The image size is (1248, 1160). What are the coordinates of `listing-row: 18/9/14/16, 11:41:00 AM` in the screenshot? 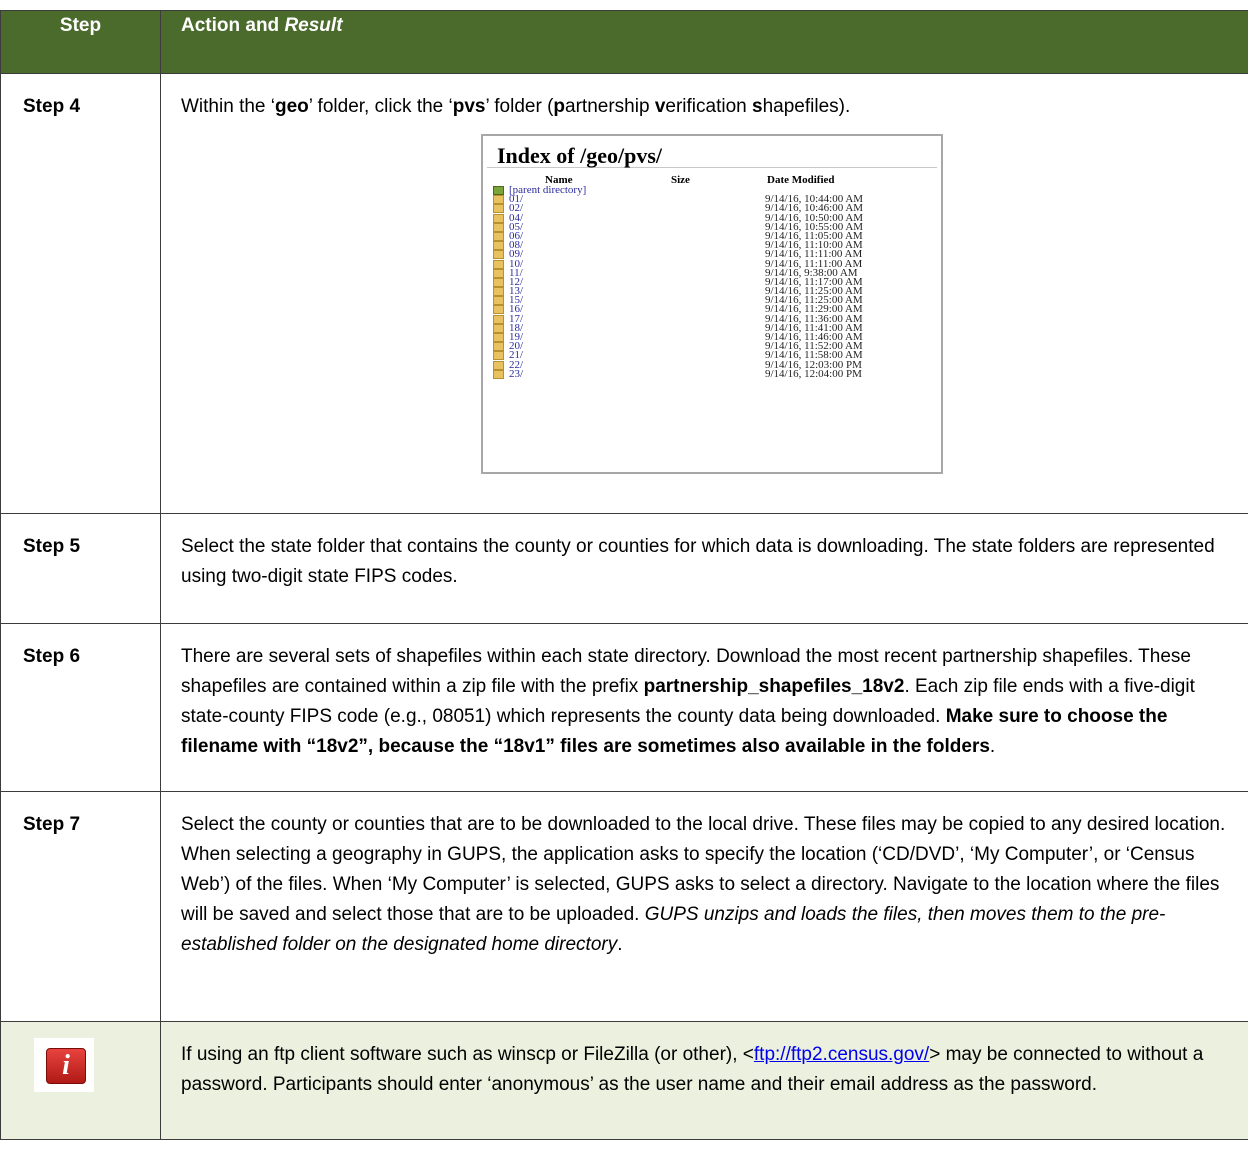 It's located at (712, 327).